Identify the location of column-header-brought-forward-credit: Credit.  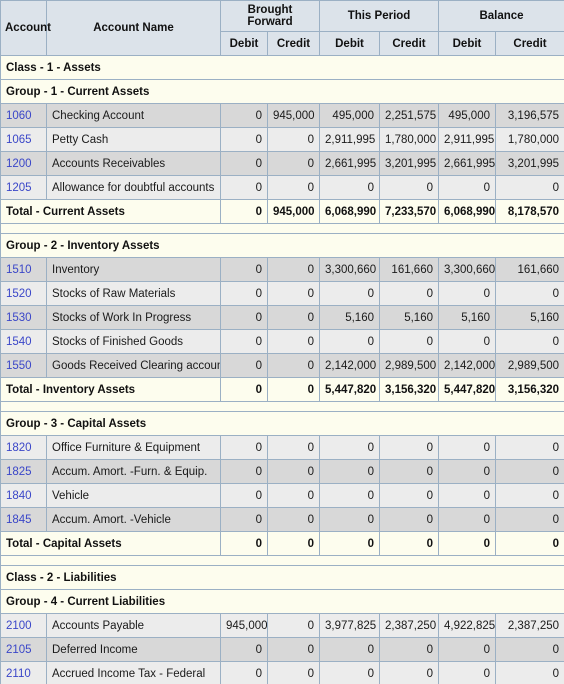
(293, 43).